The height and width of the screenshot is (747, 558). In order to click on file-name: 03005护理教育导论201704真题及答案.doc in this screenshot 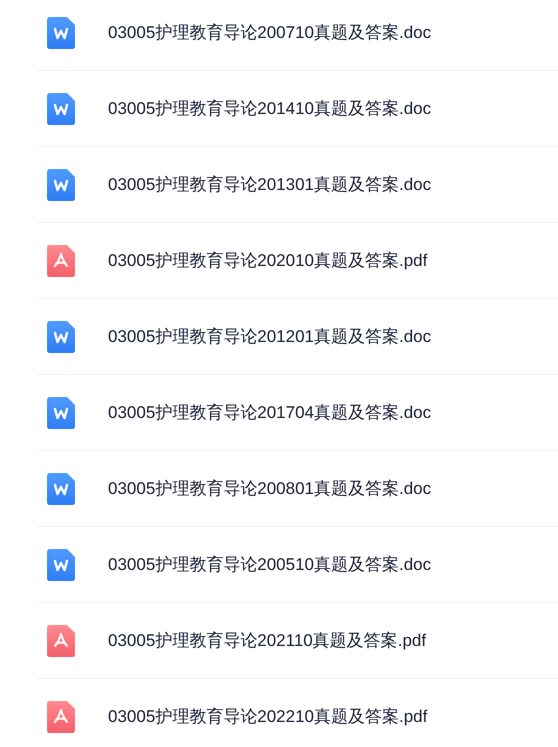, I will do `click(270, 413)`.